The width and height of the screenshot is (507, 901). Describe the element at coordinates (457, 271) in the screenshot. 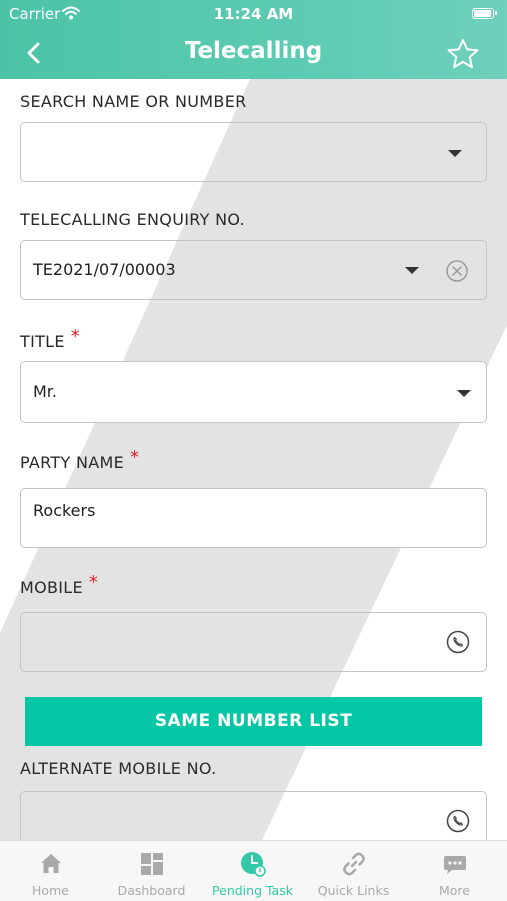

I see `clear-icon` at that location.